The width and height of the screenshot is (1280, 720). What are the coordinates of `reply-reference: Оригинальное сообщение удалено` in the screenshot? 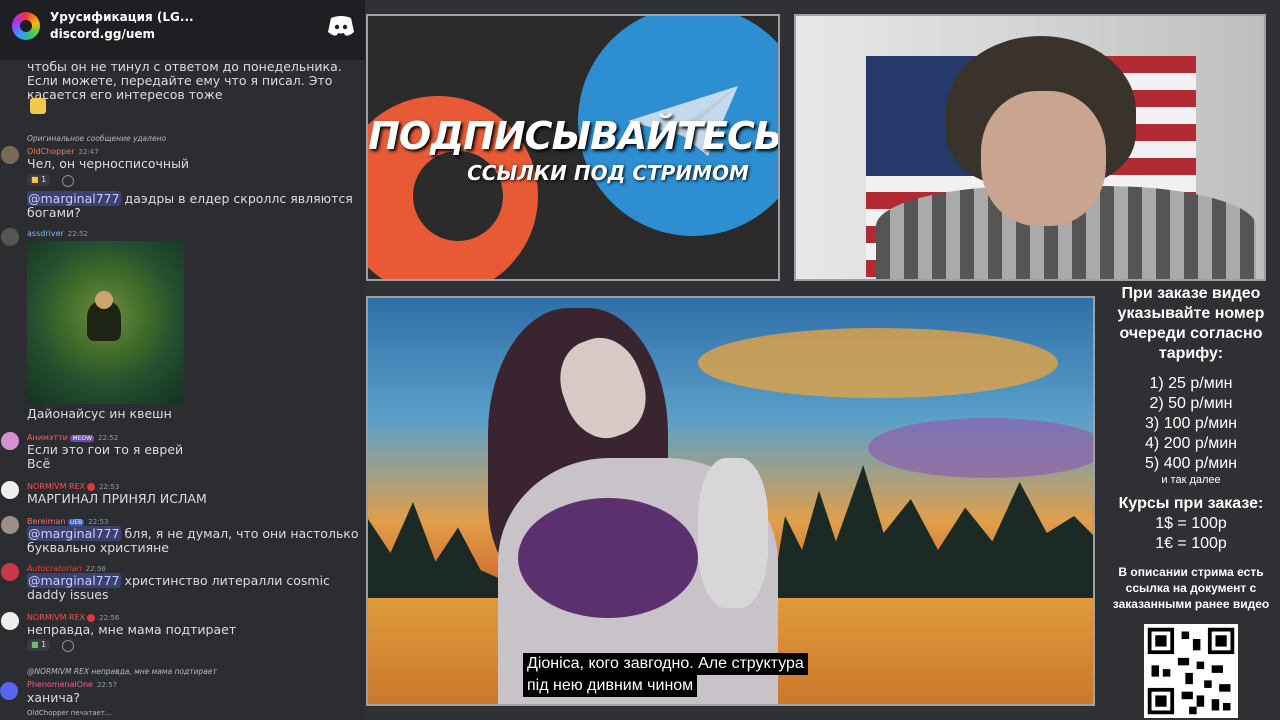 It's located at (97, 138).